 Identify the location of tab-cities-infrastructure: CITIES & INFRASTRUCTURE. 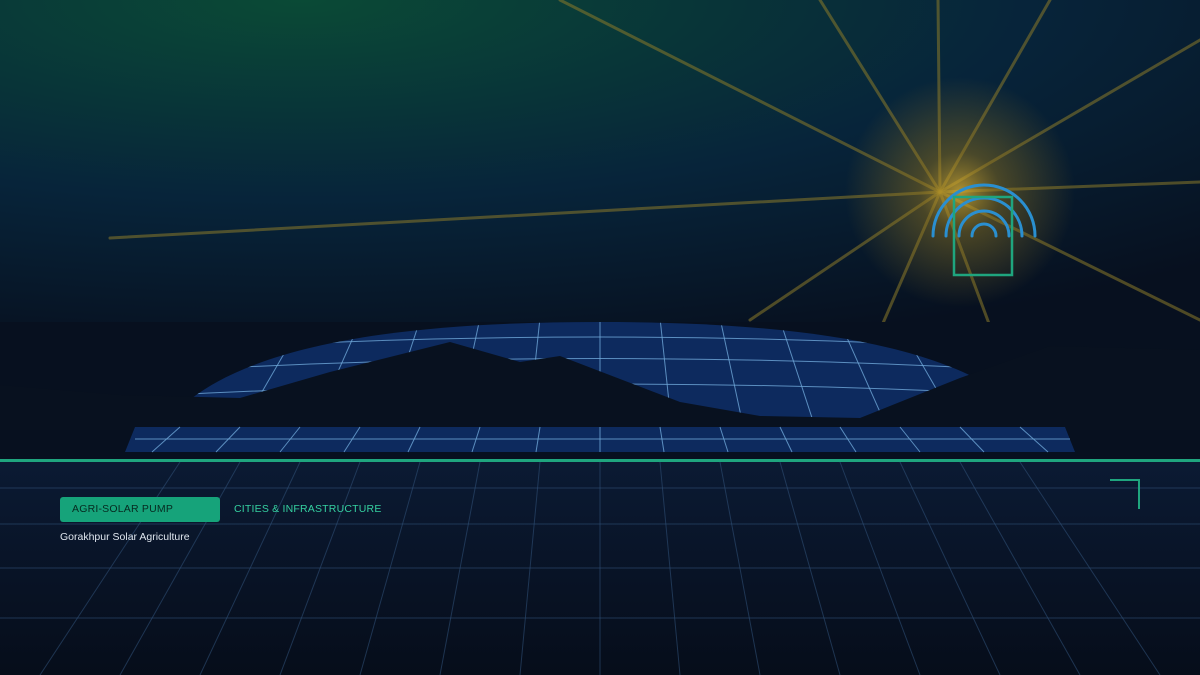
(308, 509).